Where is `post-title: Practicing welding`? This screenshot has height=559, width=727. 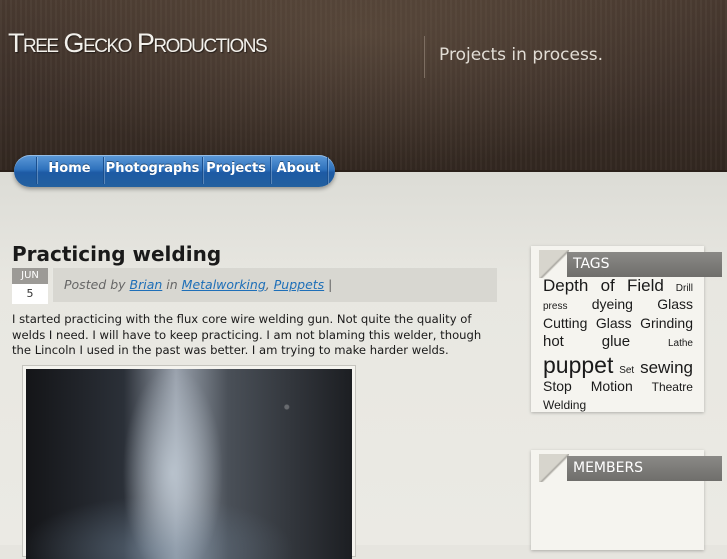 post-title: Practicing welding is located at coordinates (116, 254).